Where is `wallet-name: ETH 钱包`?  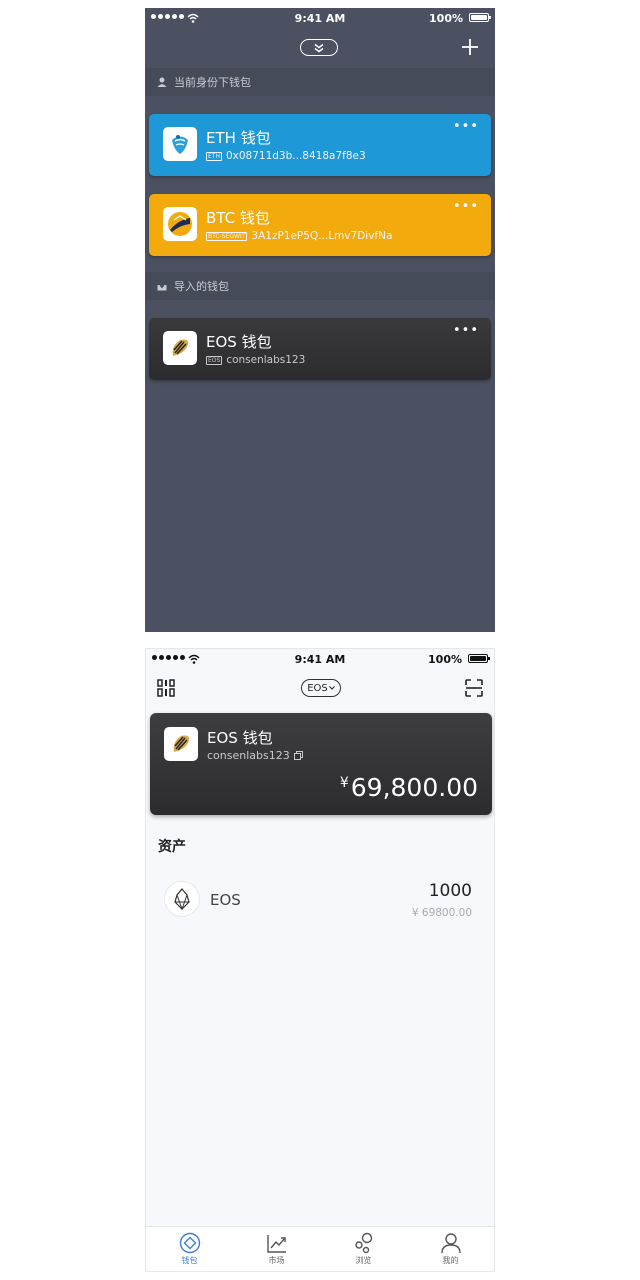 wallet-name: ETH 钱包 is located at coordinates (238, 138).